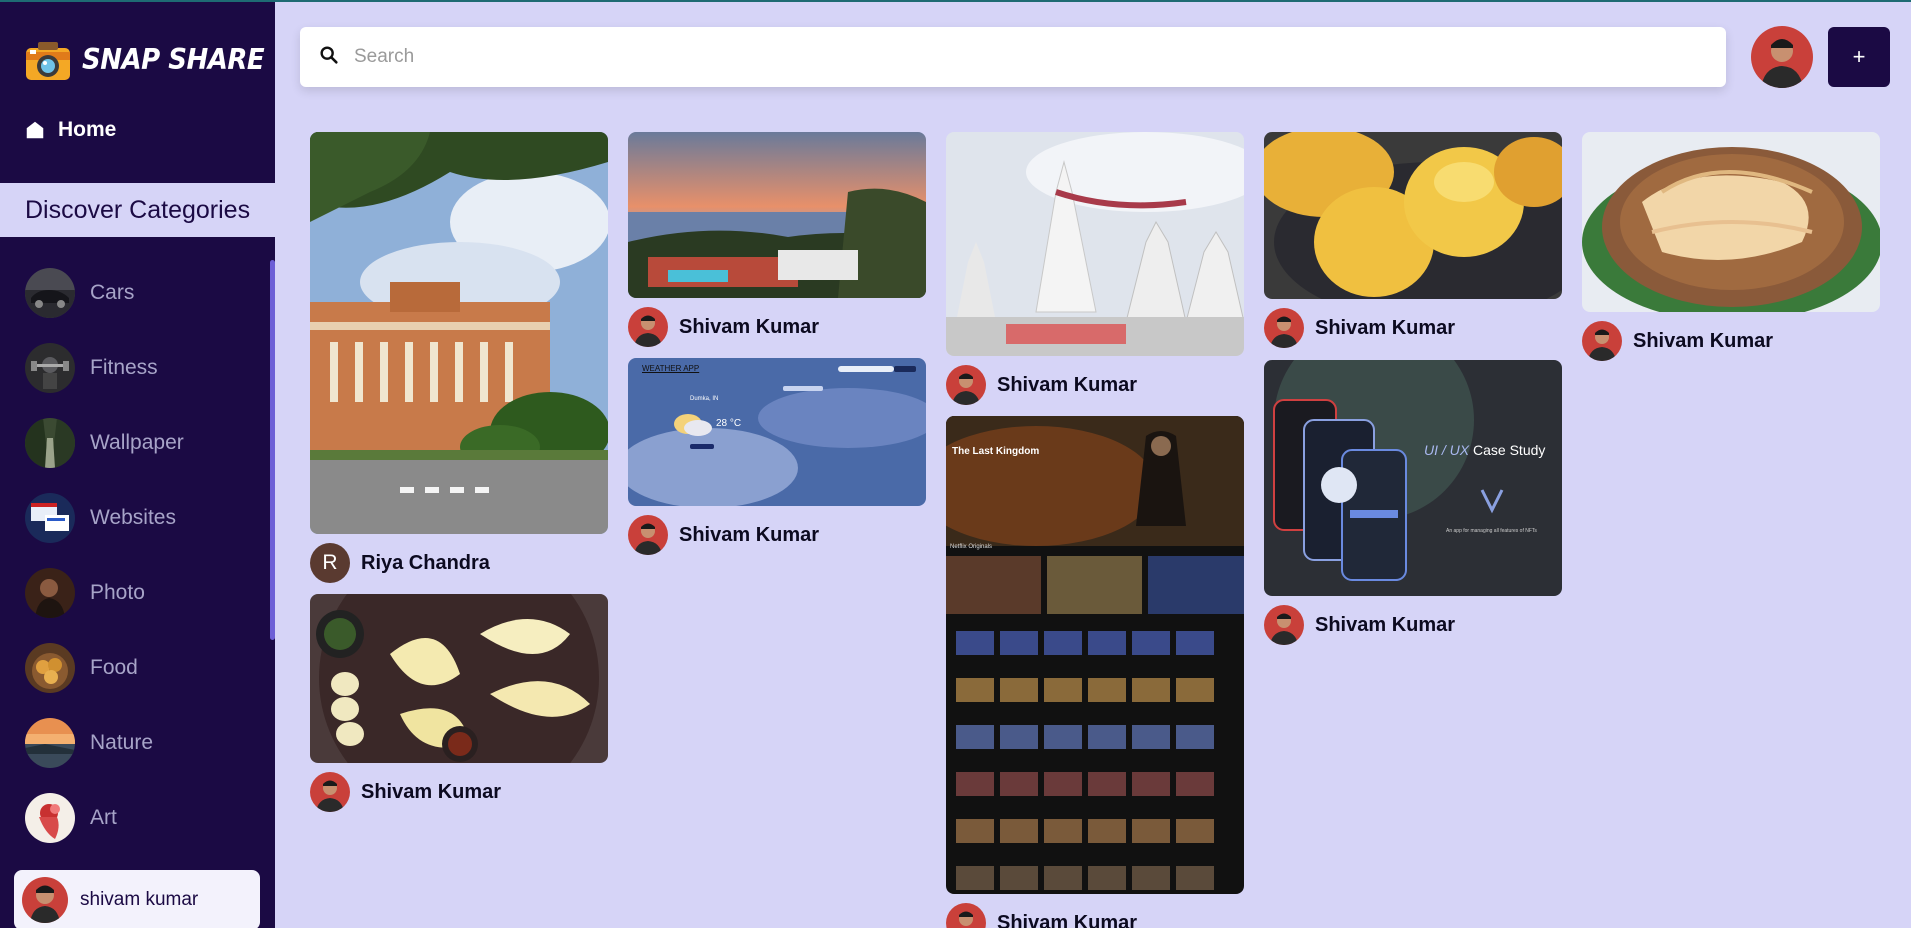 The width and height of the screenshot is (1911, 928). What do you see at coordinates (45, 900) in the screenshot?
I see `user-avatar` at bounding box center [45, 900].